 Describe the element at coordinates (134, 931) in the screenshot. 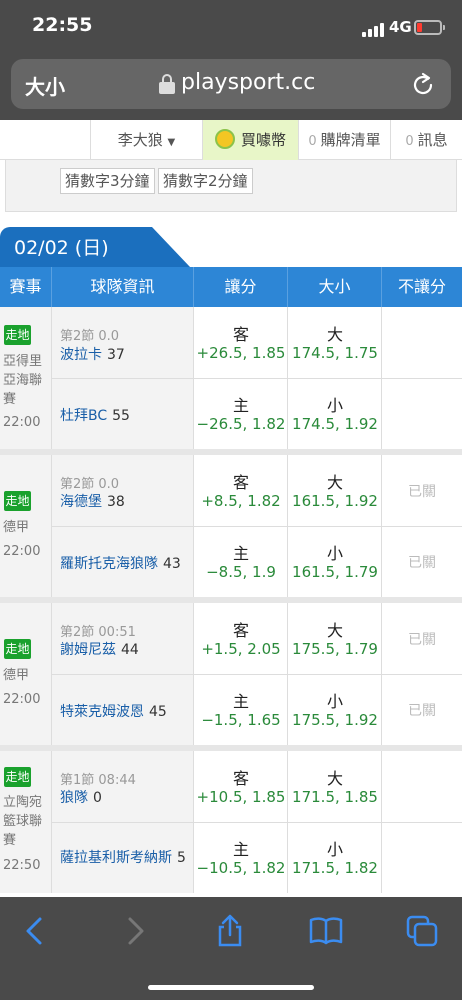

I see `forward-icon` at that location.